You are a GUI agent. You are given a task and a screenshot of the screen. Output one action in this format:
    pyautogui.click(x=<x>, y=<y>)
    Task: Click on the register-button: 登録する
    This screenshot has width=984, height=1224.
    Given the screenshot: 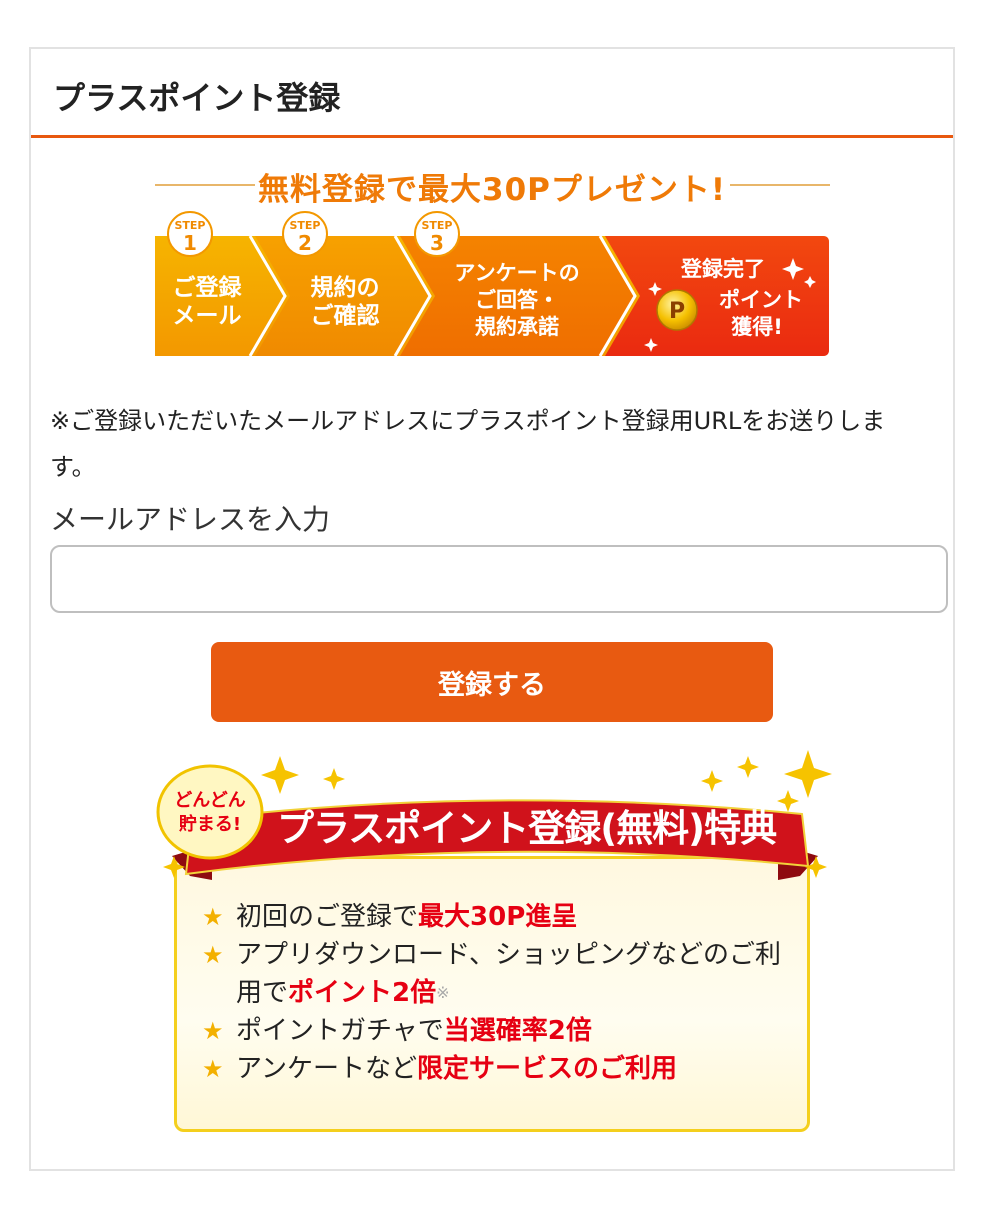 What is the action you would take?
    pyautogui.click(x=492, y=682)
    